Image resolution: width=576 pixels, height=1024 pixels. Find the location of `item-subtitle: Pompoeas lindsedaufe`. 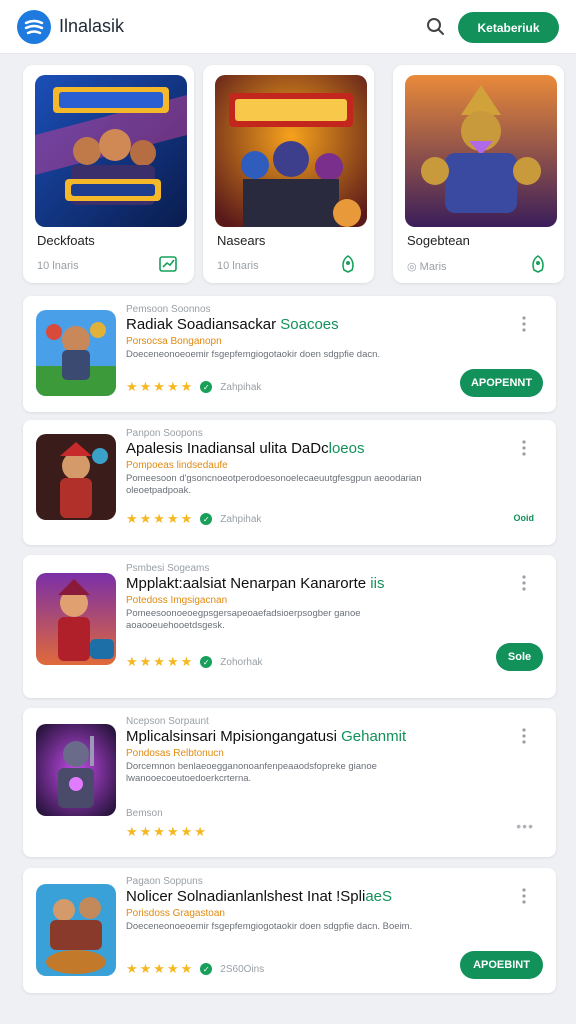

item-subtitle: Pompoeas lindsedaufe is located at coordinates (177, 465).